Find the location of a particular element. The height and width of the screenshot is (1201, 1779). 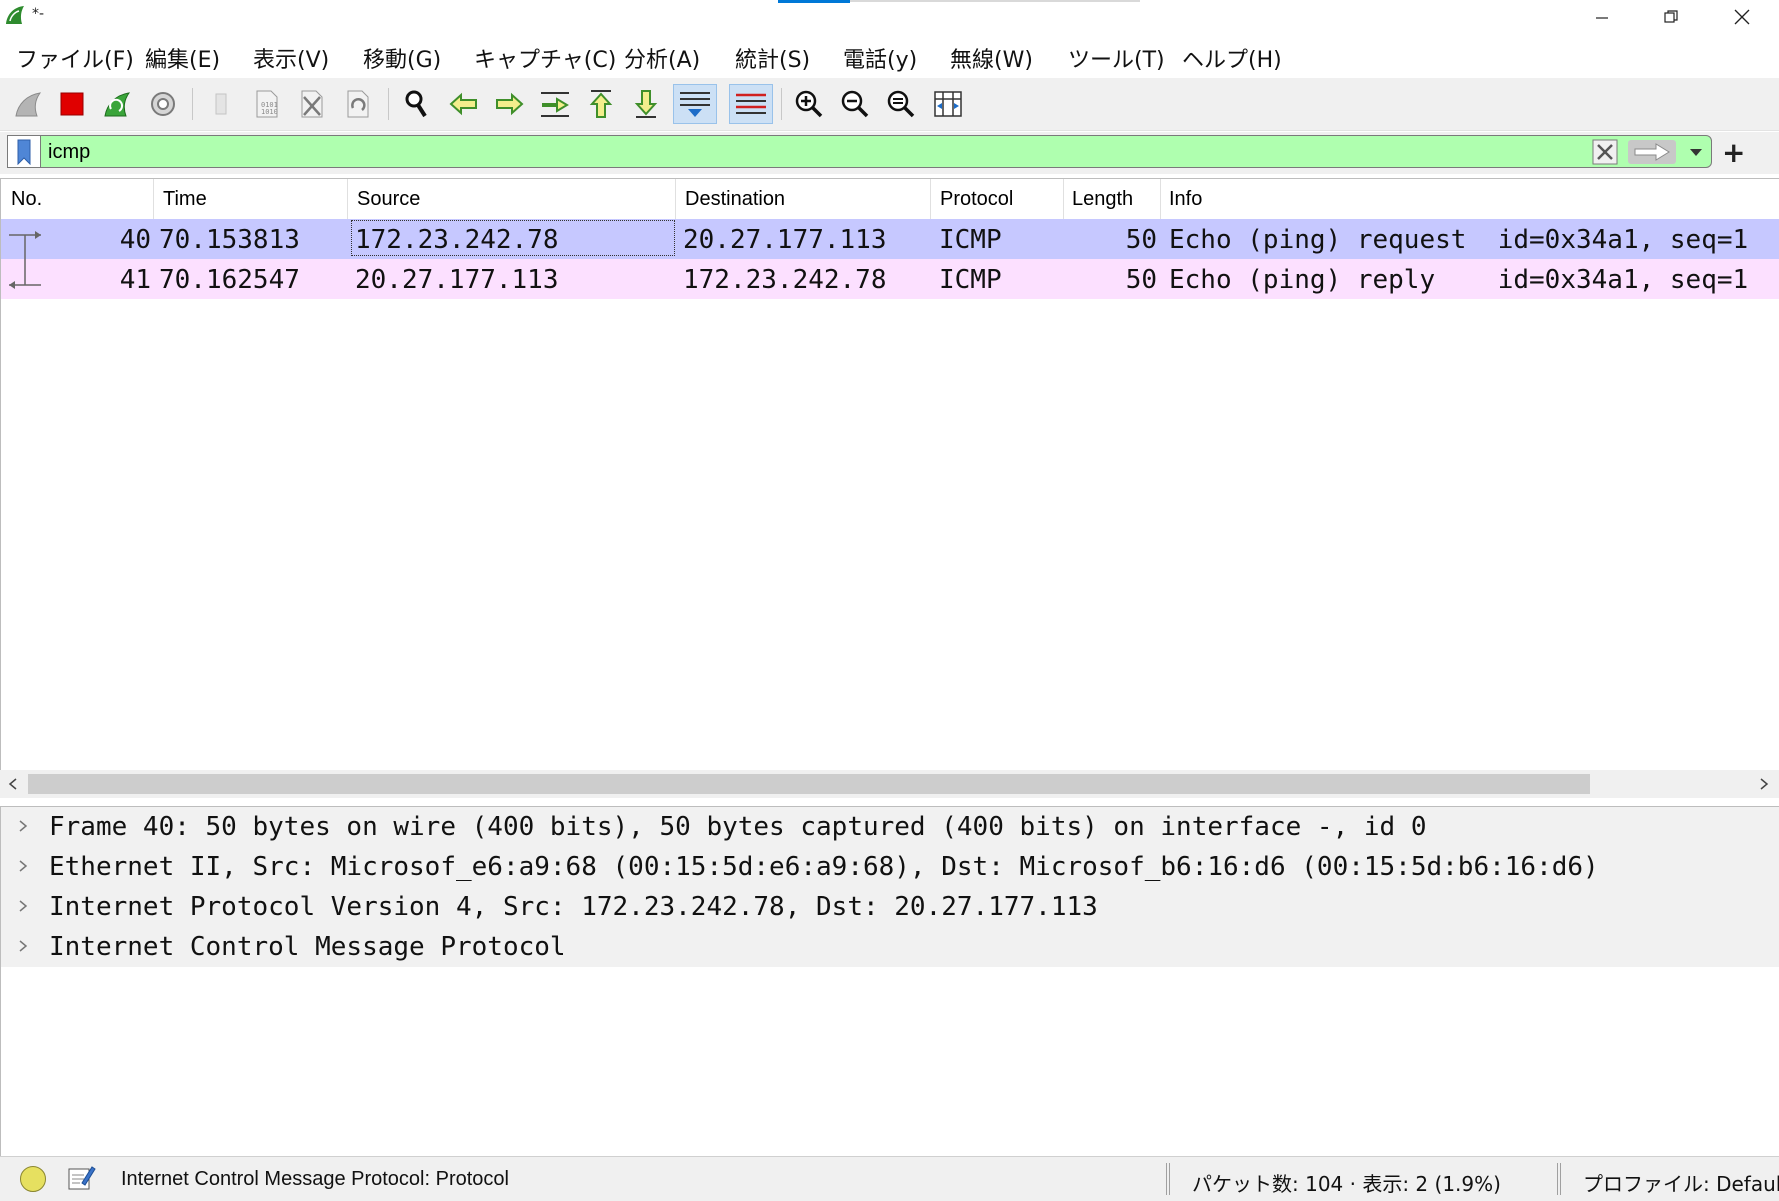

start-capture-button is located at coordinates (28, 104).